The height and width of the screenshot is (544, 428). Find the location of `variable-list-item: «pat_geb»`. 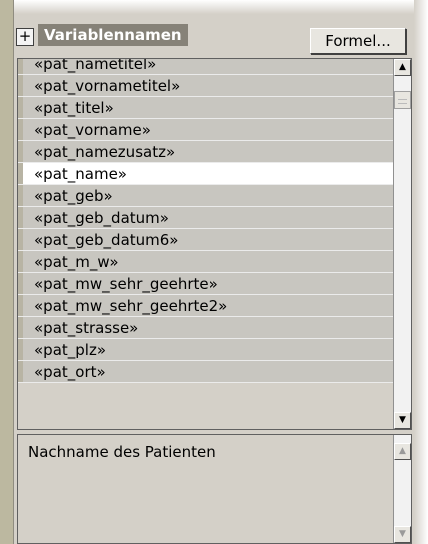

variable-list-item: «pat_geb» is located at coordinates (205, 196).